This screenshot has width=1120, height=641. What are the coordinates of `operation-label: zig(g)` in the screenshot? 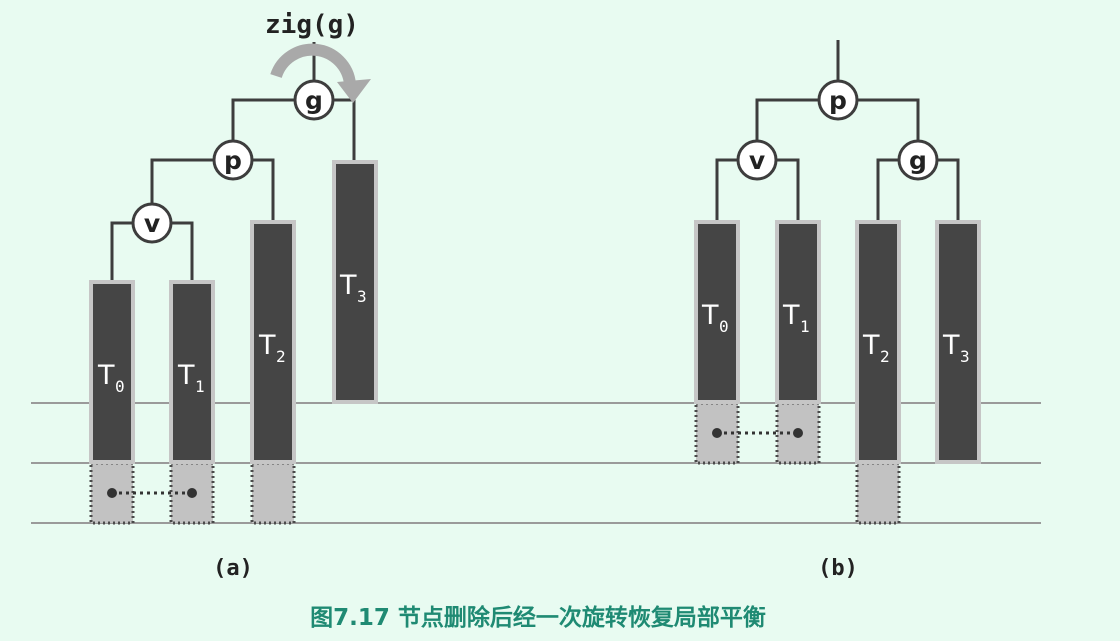 It's located at (312, 25).